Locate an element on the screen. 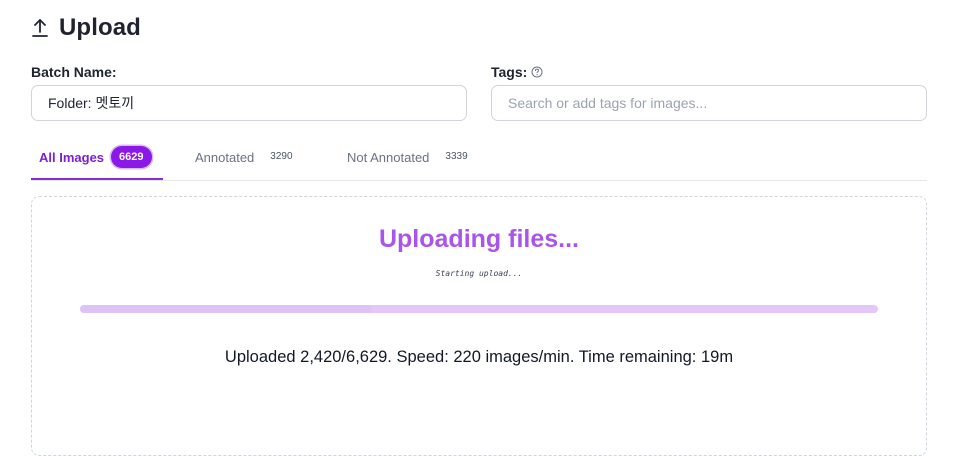 The image size is (955, 456). upload-progress-bar is located at coordinates (479, 309).